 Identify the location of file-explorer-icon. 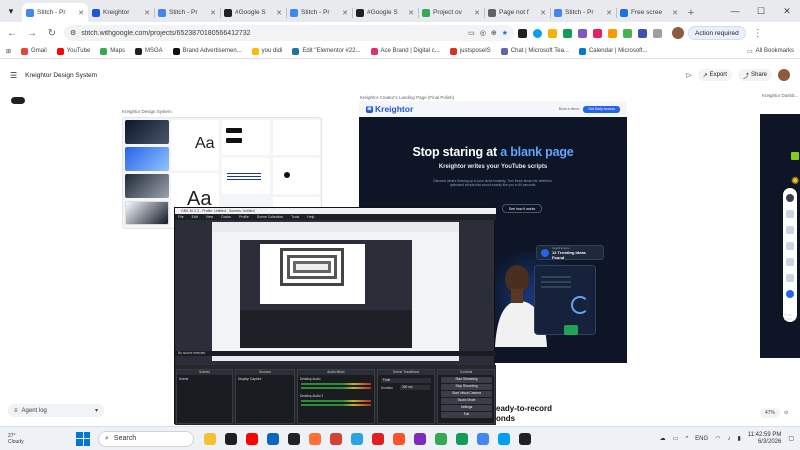
(210, 438).